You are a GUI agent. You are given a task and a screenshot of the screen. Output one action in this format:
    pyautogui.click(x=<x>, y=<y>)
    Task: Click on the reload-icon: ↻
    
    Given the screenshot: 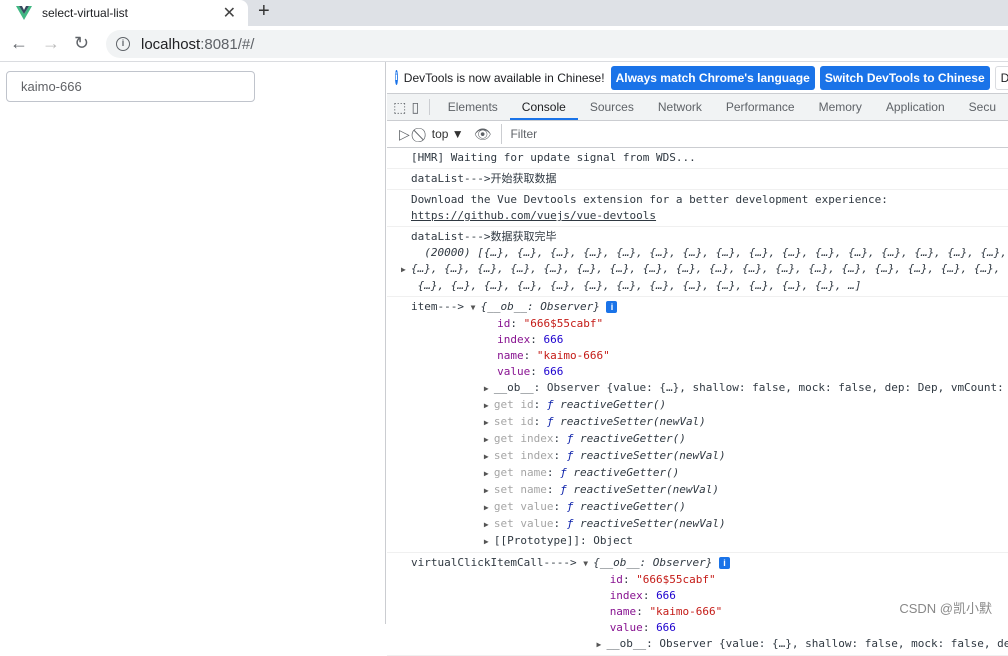 What is the action you would take?
    pyautogui.click(x=81, y=43)
    